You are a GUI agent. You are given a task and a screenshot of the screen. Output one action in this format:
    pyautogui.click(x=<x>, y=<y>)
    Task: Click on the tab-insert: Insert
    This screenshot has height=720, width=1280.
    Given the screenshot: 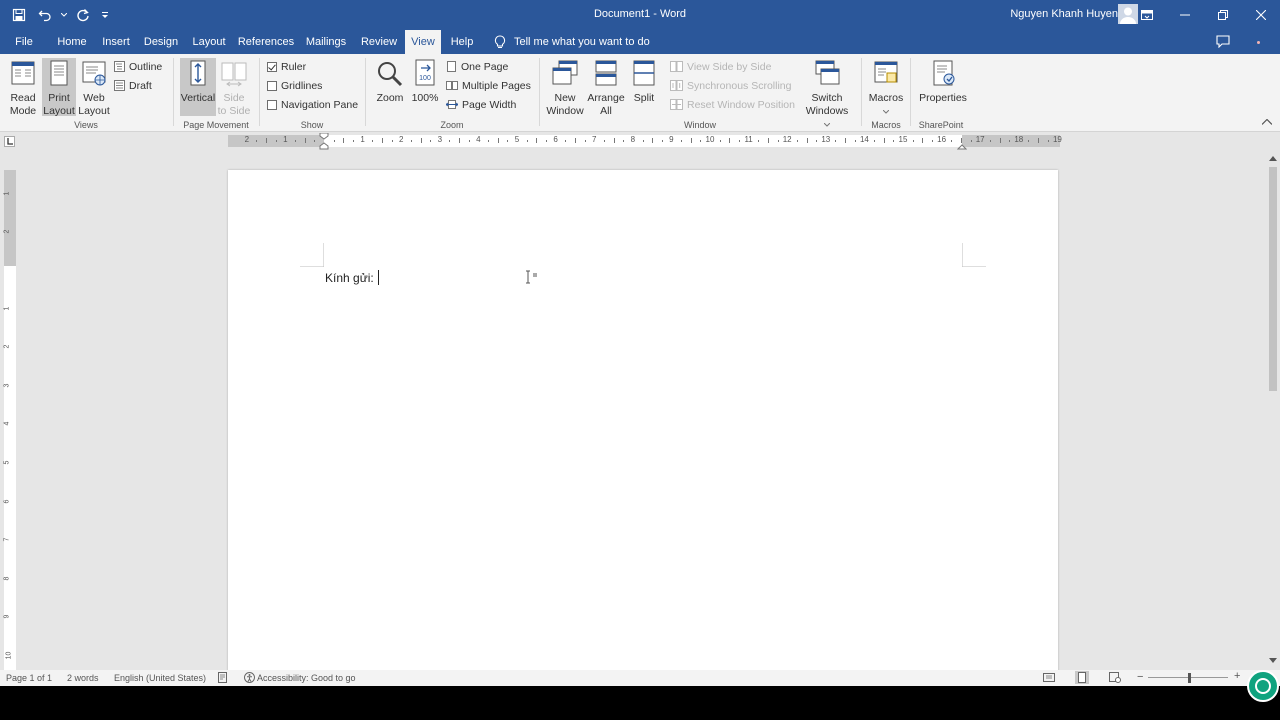 What is the action you would take?
    pyautogui.click(x=116, y=42)
    